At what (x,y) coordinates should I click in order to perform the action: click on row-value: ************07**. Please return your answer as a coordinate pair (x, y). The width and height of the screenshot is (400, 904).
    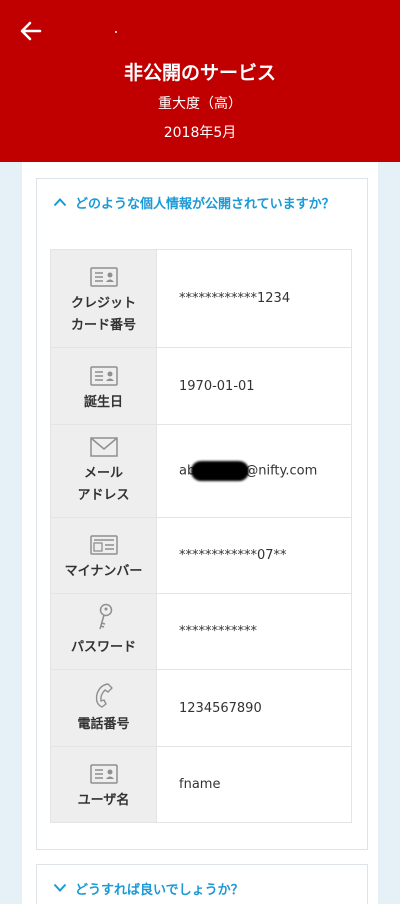
    Looking at the image, I should click on (254, 555).